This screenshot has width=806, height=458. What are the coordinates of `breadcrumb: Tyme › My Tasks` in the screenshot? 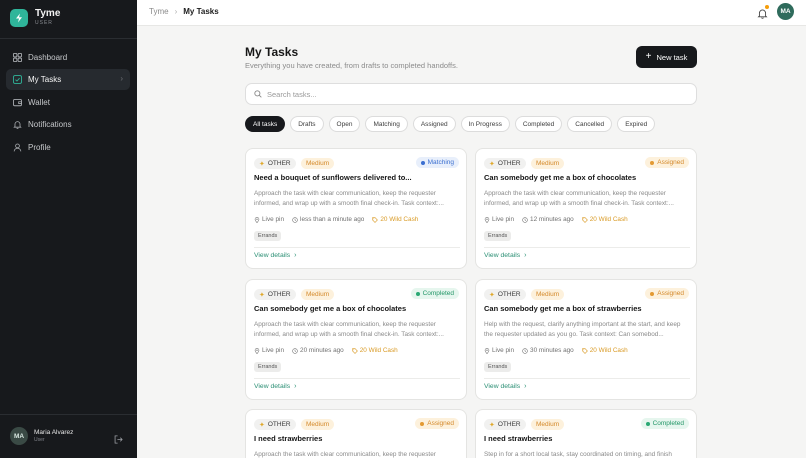 It's located at (184, 11).